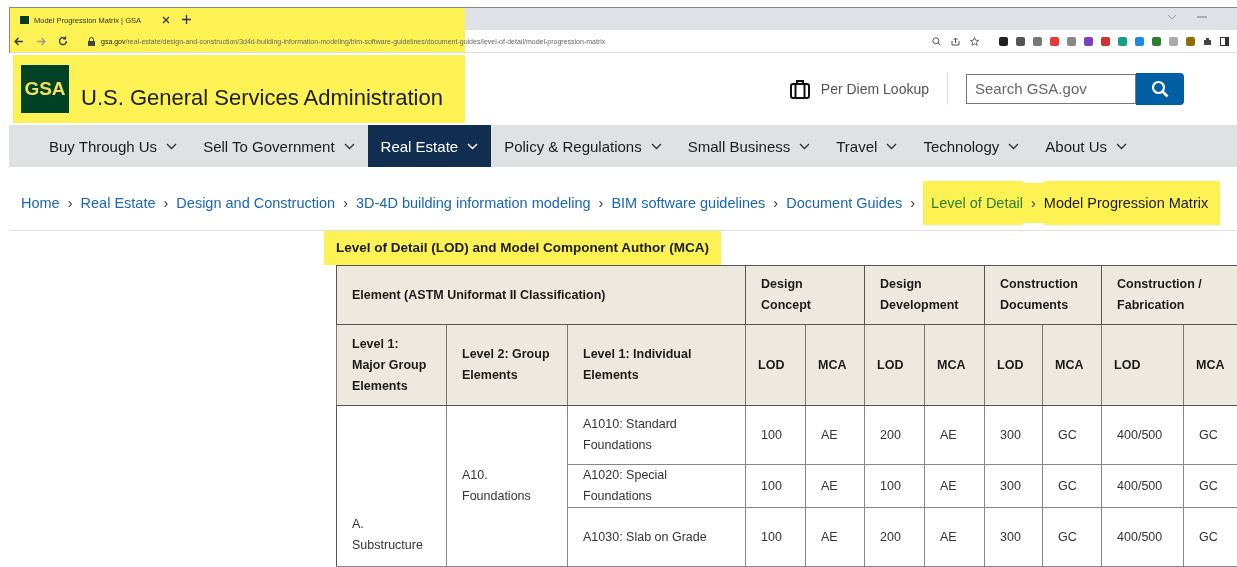 This screenshot has width=1237, height=567. Describe the element at coordinates (805, 295) in the screenshot. I see `table-header: Design Concept` at that location.